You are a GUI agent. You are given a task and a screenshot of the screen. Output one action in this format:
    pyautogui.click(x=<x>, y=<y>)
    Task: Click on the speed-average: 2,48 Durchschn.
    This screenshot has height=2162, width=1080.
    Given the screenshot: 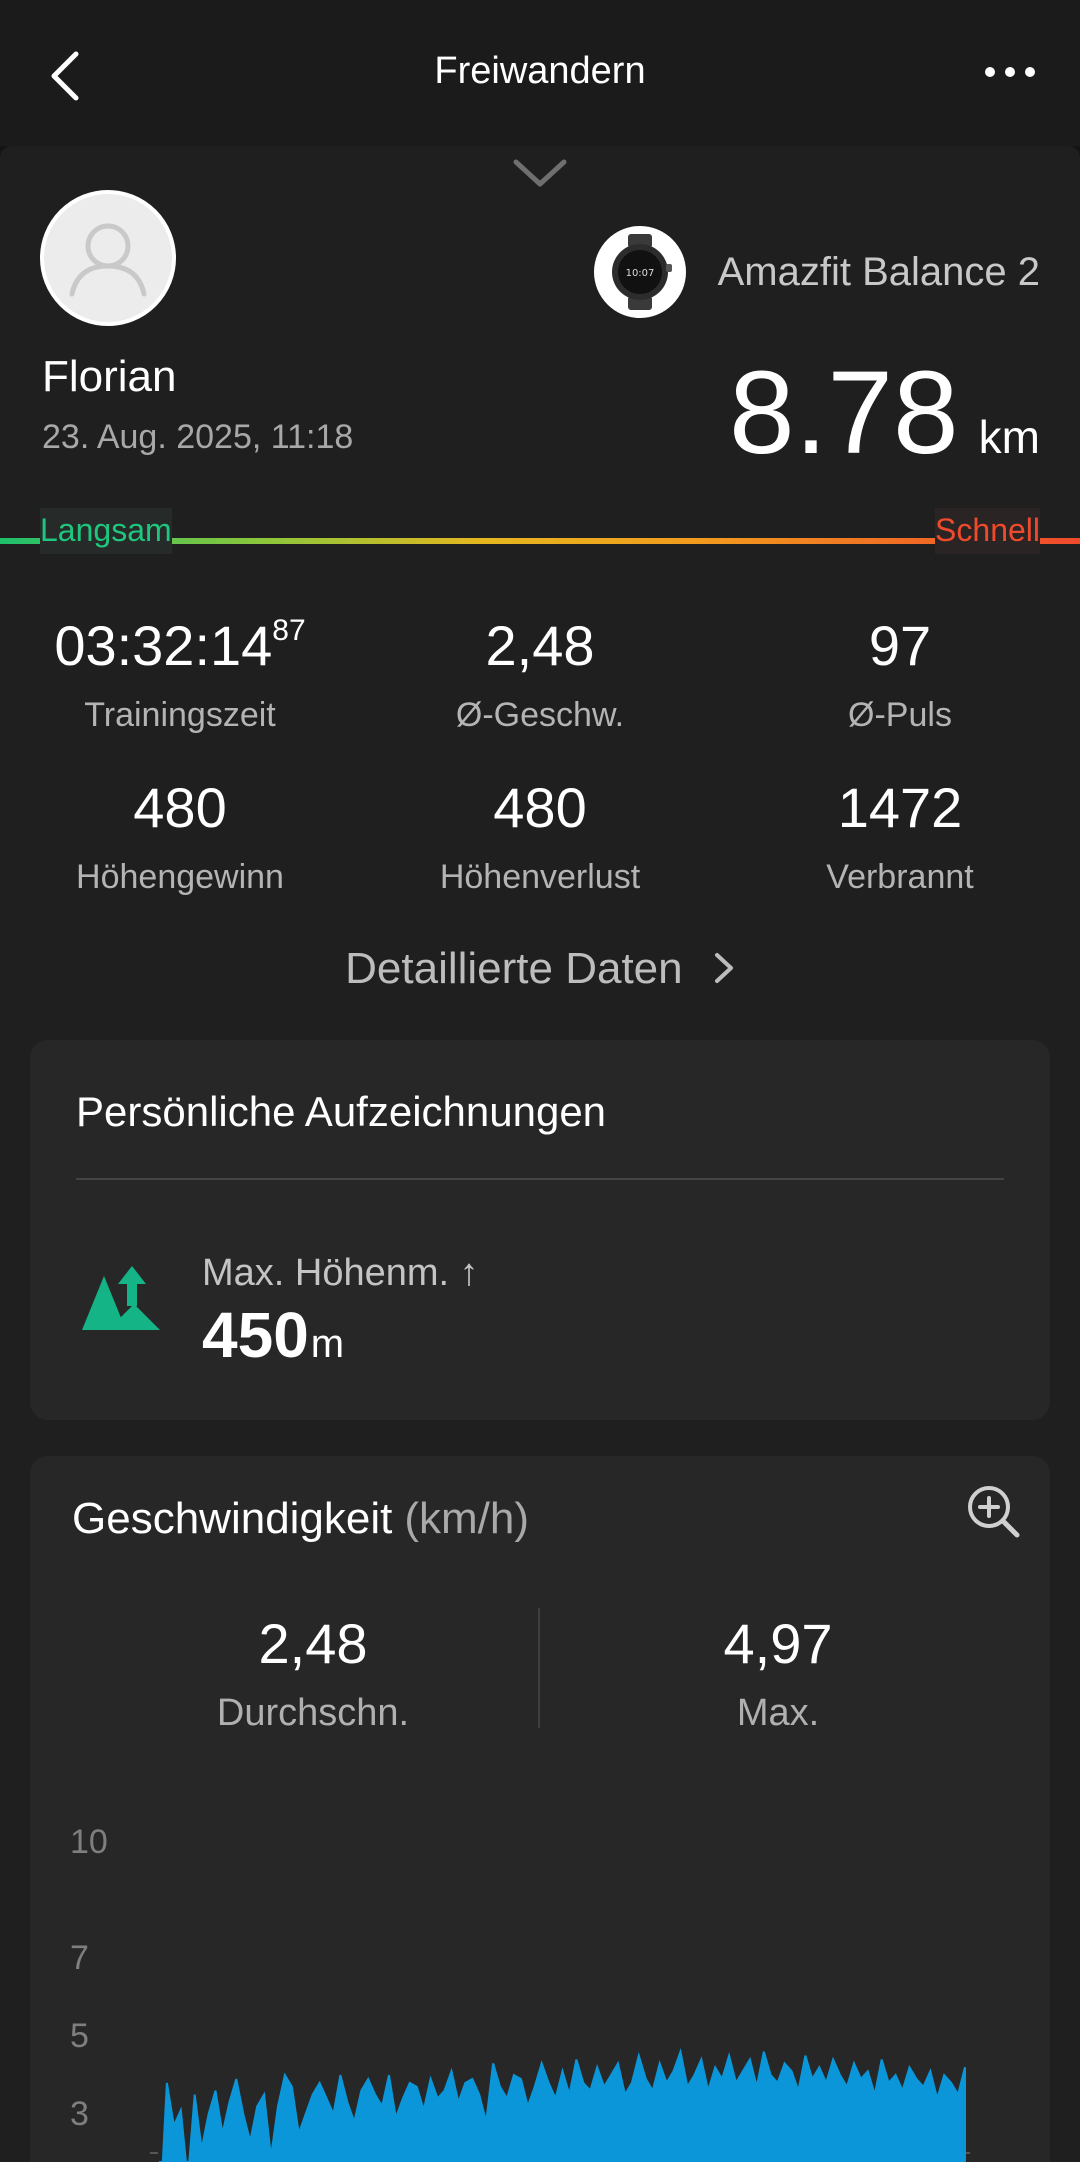 What is the action you would take?
    pyautogui.click(x=313, y=1675)
    